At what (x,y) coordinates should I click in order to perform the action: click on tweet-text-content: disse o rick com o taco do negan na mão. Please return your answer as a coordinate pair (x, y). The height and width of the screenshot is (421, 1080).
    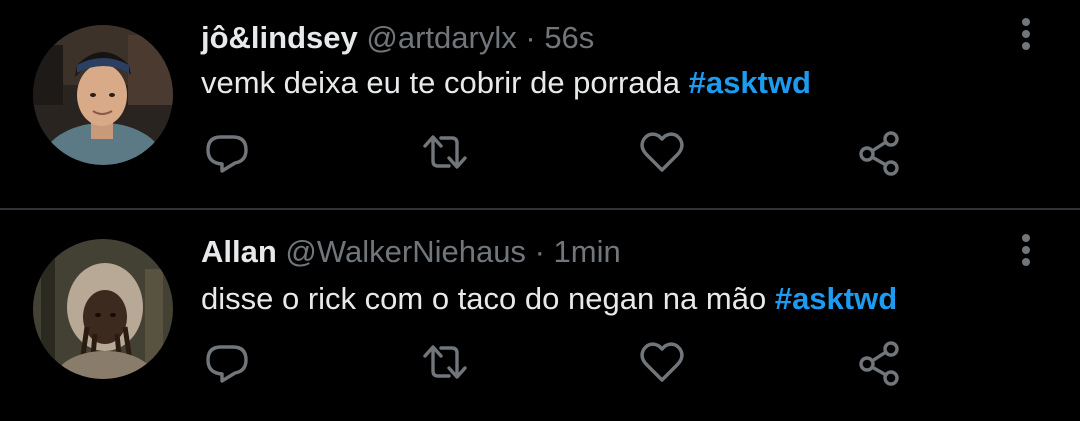
    Looking at the image, I should click on (488, 298).